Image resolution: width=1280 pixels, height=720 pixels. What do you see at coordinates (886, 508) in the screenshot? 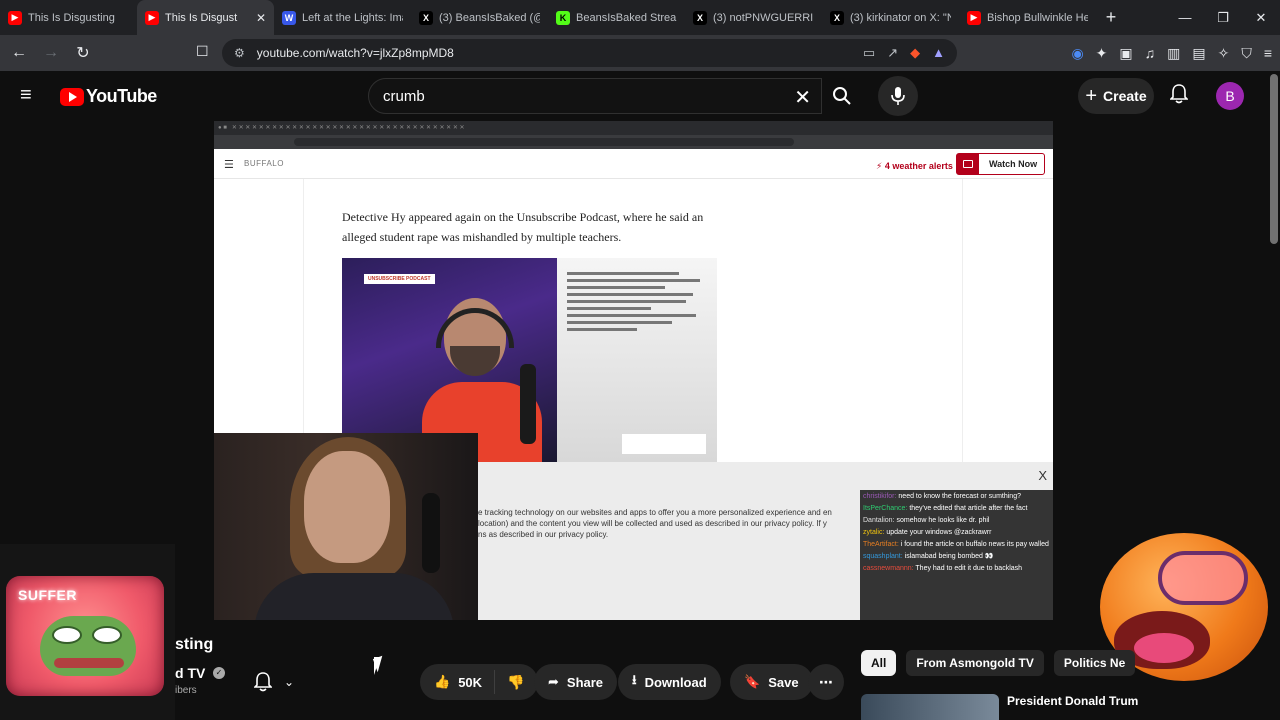
I see `chat-username: ItsPerChance:` at bounding box center [886, 508].